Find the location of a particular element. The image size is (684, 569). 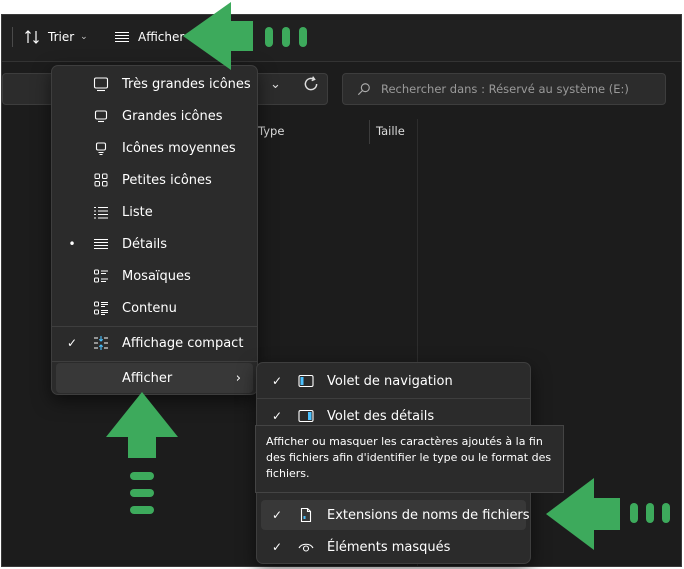

menu-item-label: Mosaïques is located at coordinates (156, 276).